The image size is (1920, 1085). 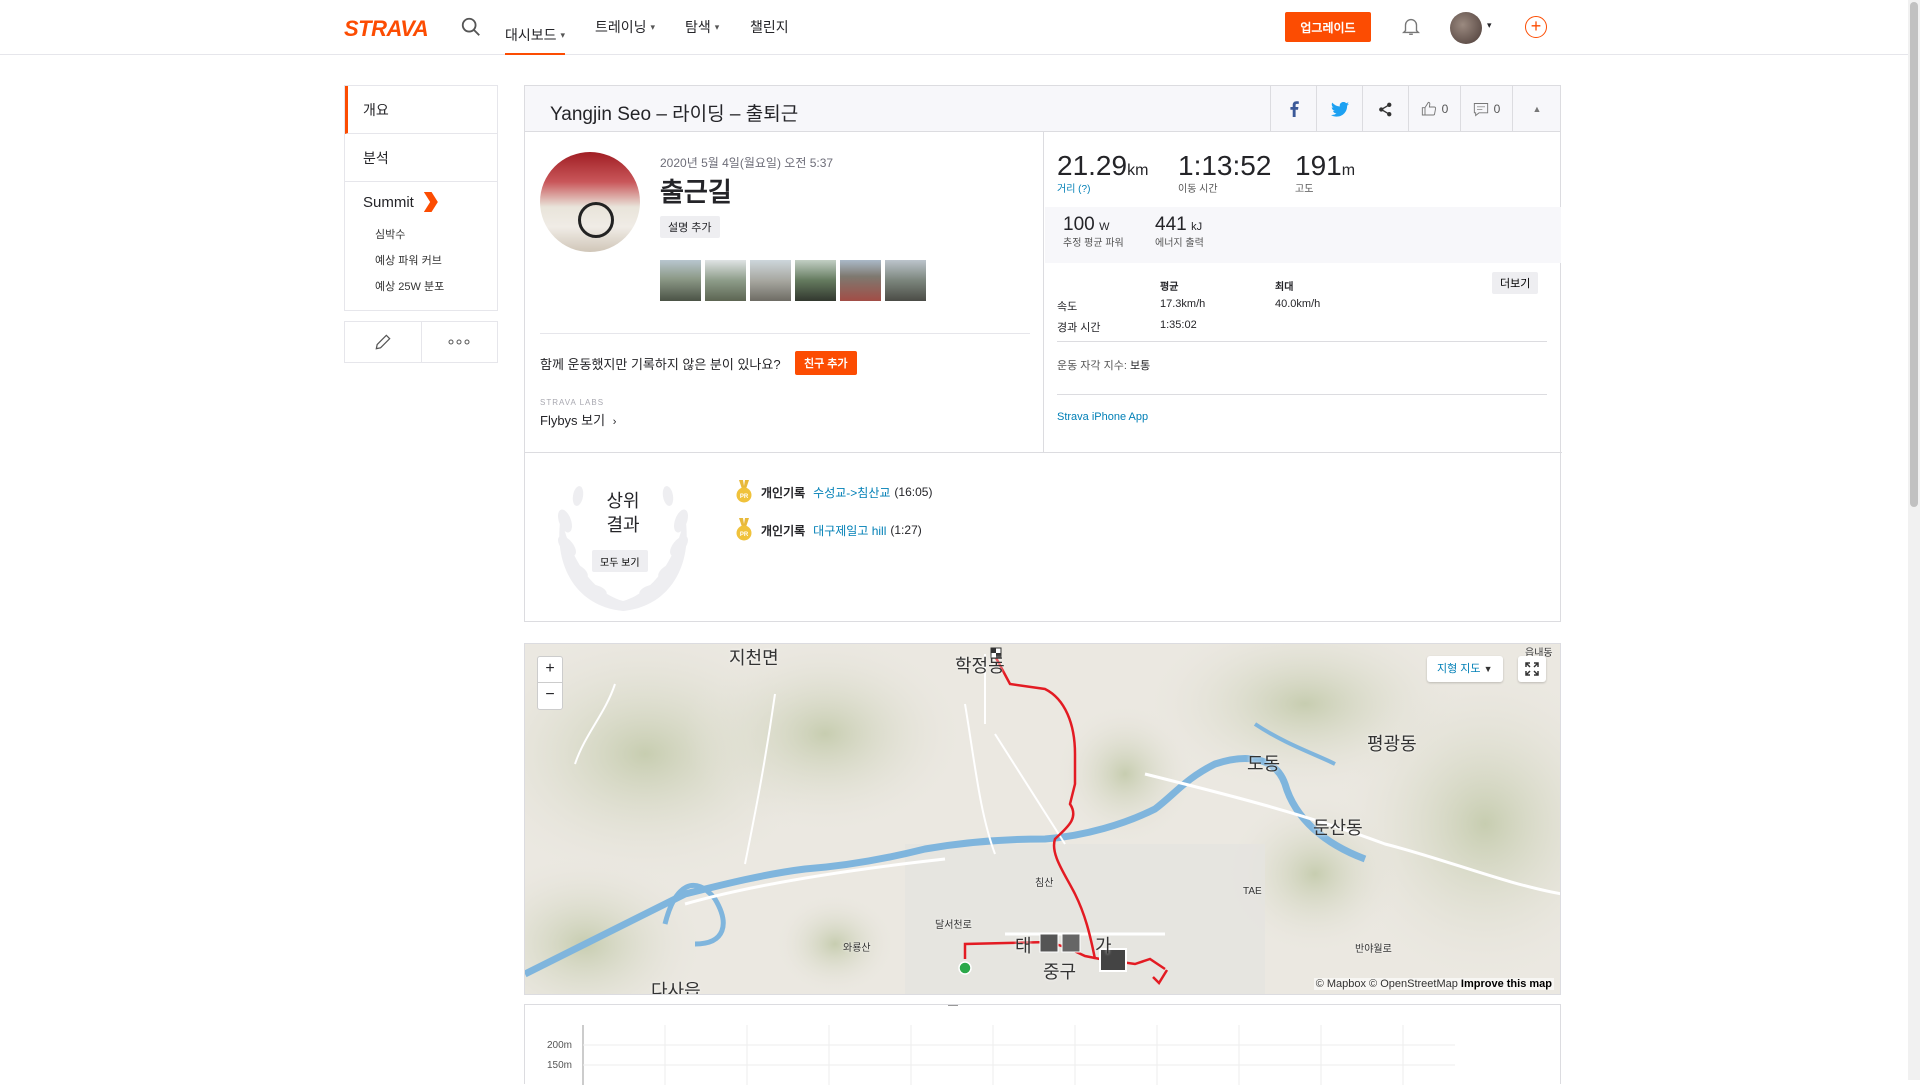 I want to click on top-results-line2: 결과, so click(x=623, y=525).